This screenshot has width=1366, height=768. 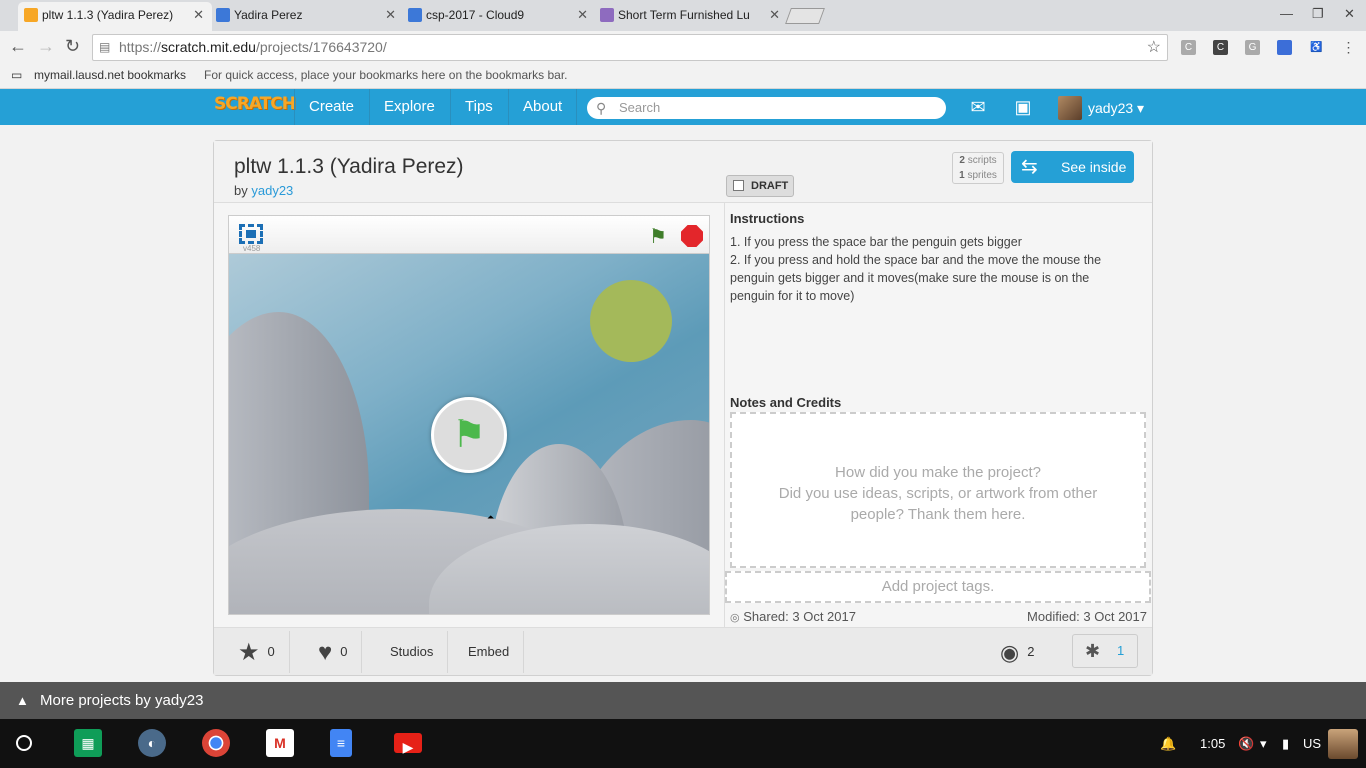 I want to click on eye-icon: ◉, so click(x=1010, y=652).